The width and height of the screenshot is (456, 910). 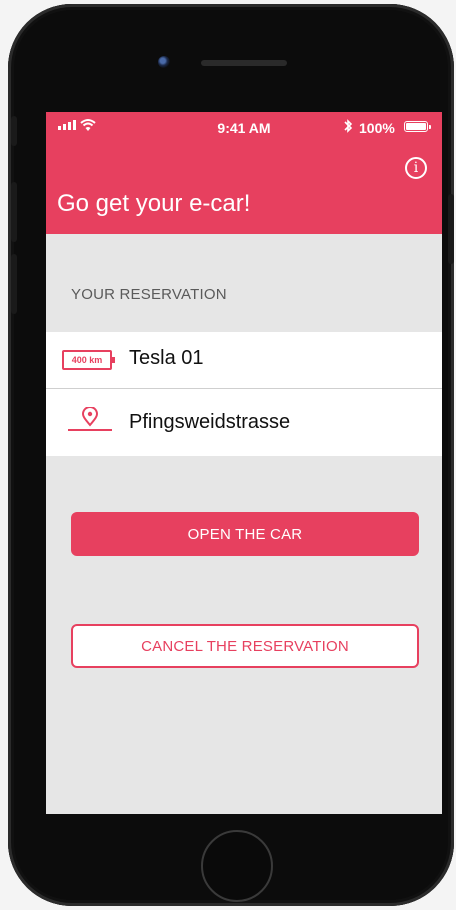 What do you see at coordinates (244, 63) in the screenshot?
I see `earpiece-speaker` at bounding box center [244, 63].